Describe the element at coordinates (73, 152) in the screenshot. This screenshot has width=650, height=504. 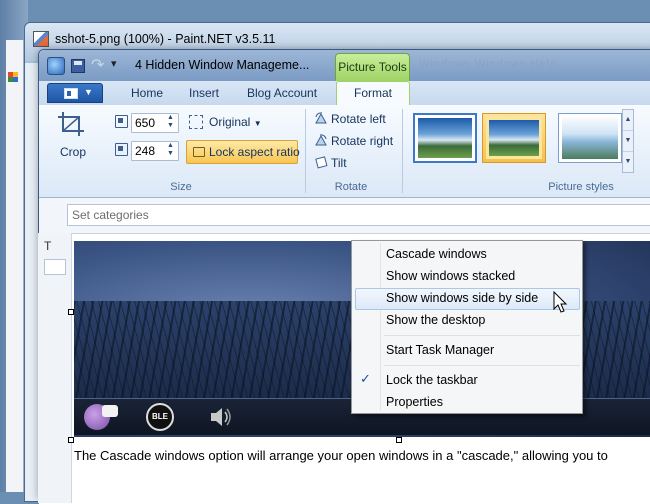
I see `crop-button-label: Crop` at that location.